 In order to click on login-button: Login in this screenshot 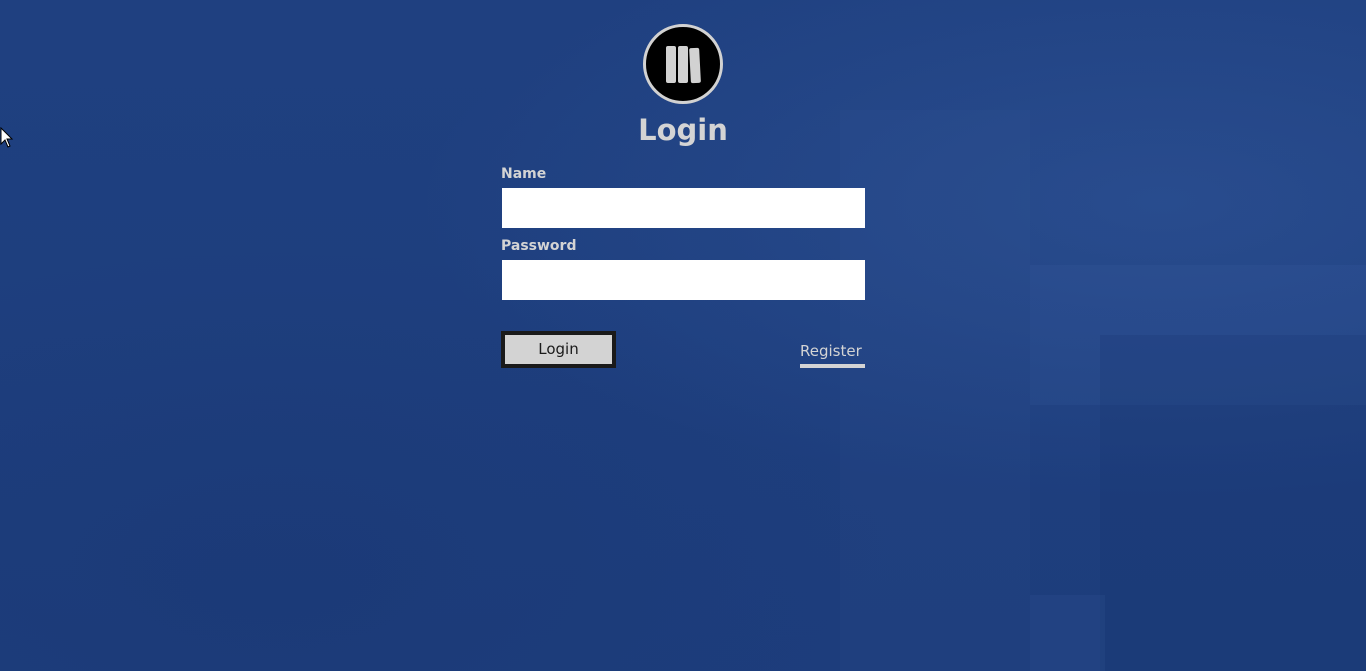, I will do `click(558, 349)`.